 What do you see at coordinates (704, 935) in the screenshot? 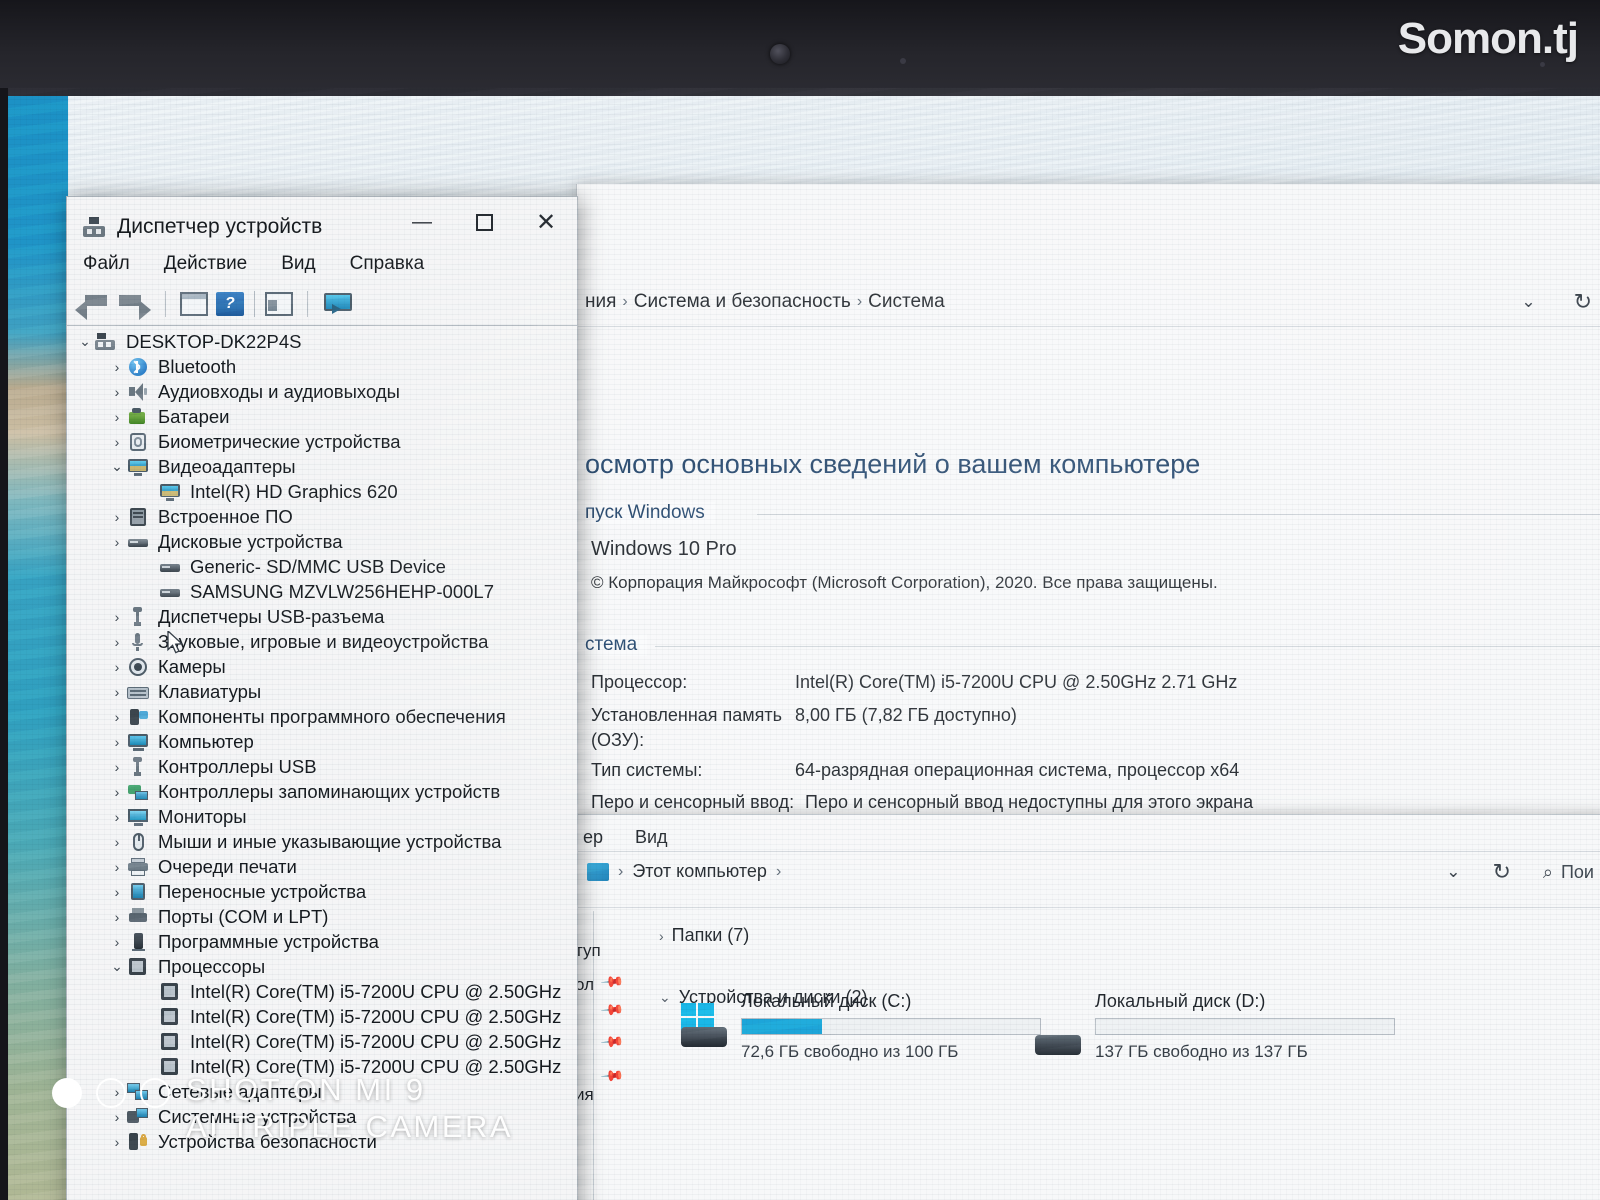
I see `group-folders: › Папки (7)` at bounding box center [704, 935].